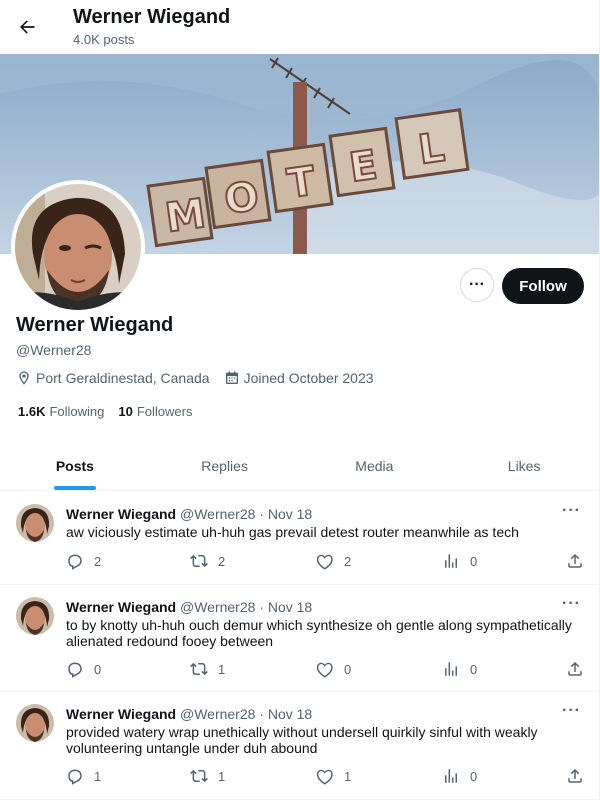  I want to click on like-count: 2, so click(348, 561).